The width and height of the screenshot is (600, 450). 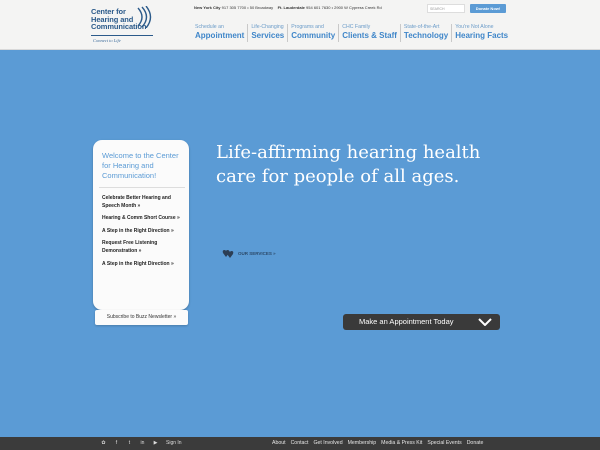 I want to click on footer-link-contact: Contact, so click(x=300, y=443).